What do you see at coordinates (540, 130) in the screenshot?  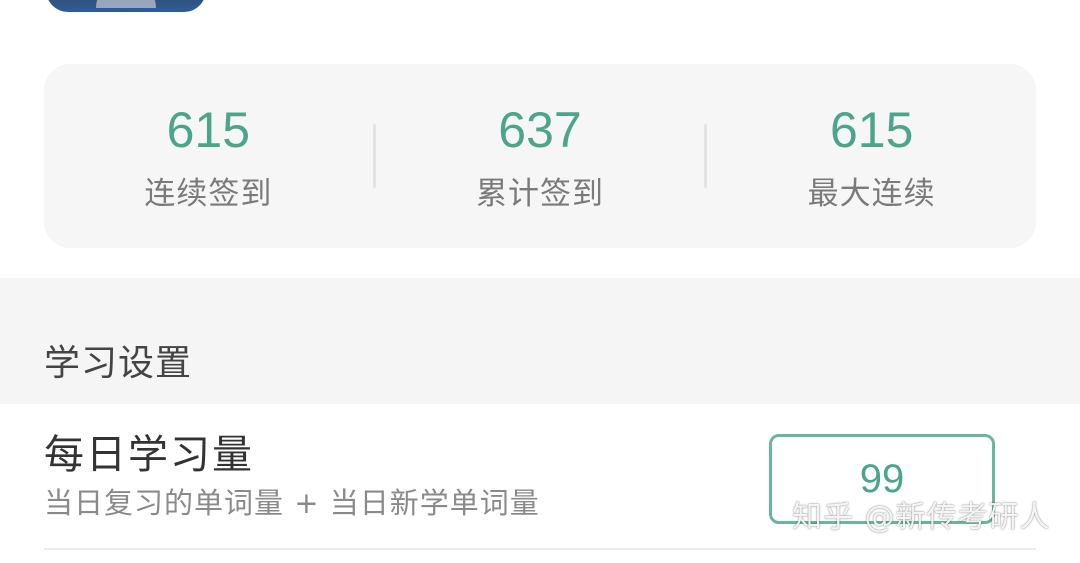 I see `stat-value: 637` at bounding box center [540, 130].